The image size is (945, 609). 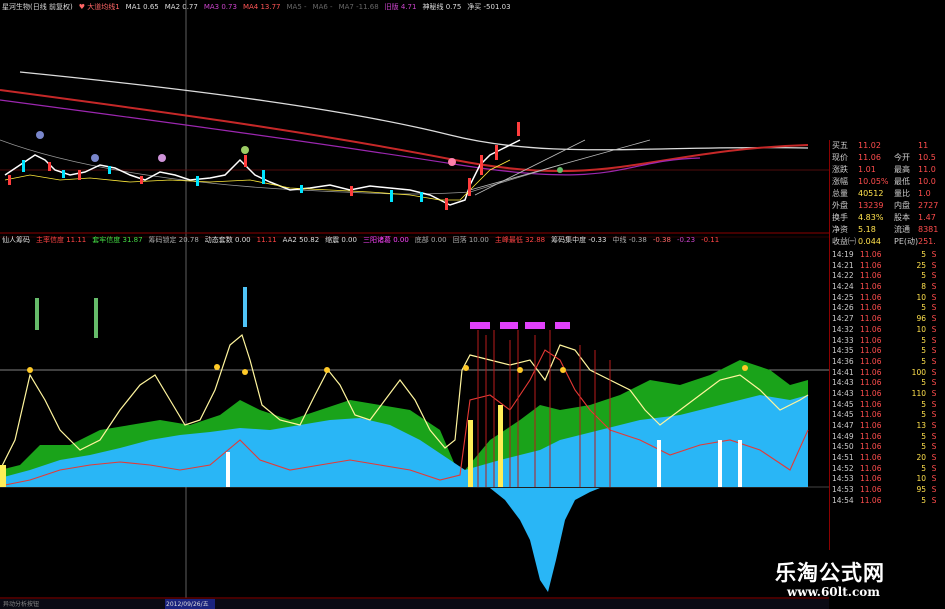 I want to click on quote-cell: 10.0, so click(x=927, y=181).